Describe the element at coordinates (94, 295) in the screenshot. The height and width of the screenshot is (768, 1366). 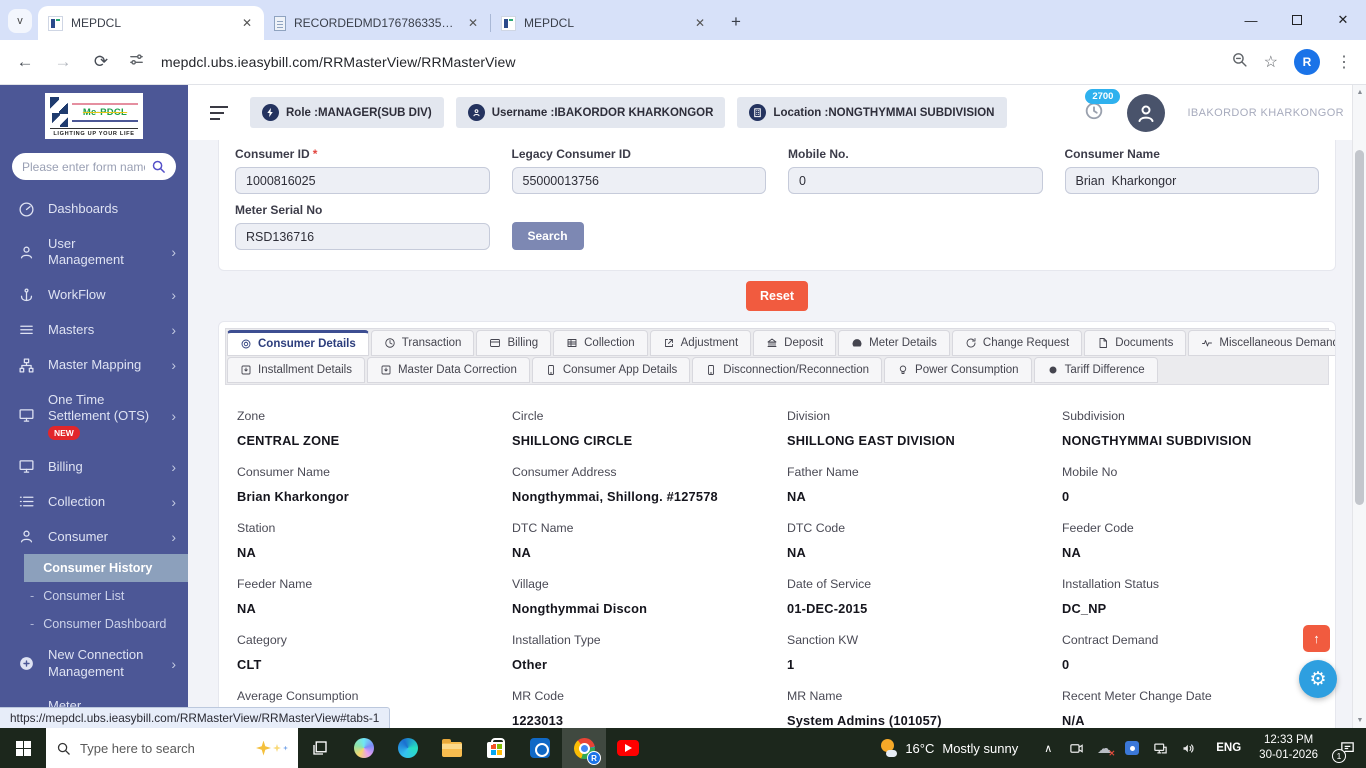
I see `sidebar-item-workflow: WorkFlow ›` at that location.